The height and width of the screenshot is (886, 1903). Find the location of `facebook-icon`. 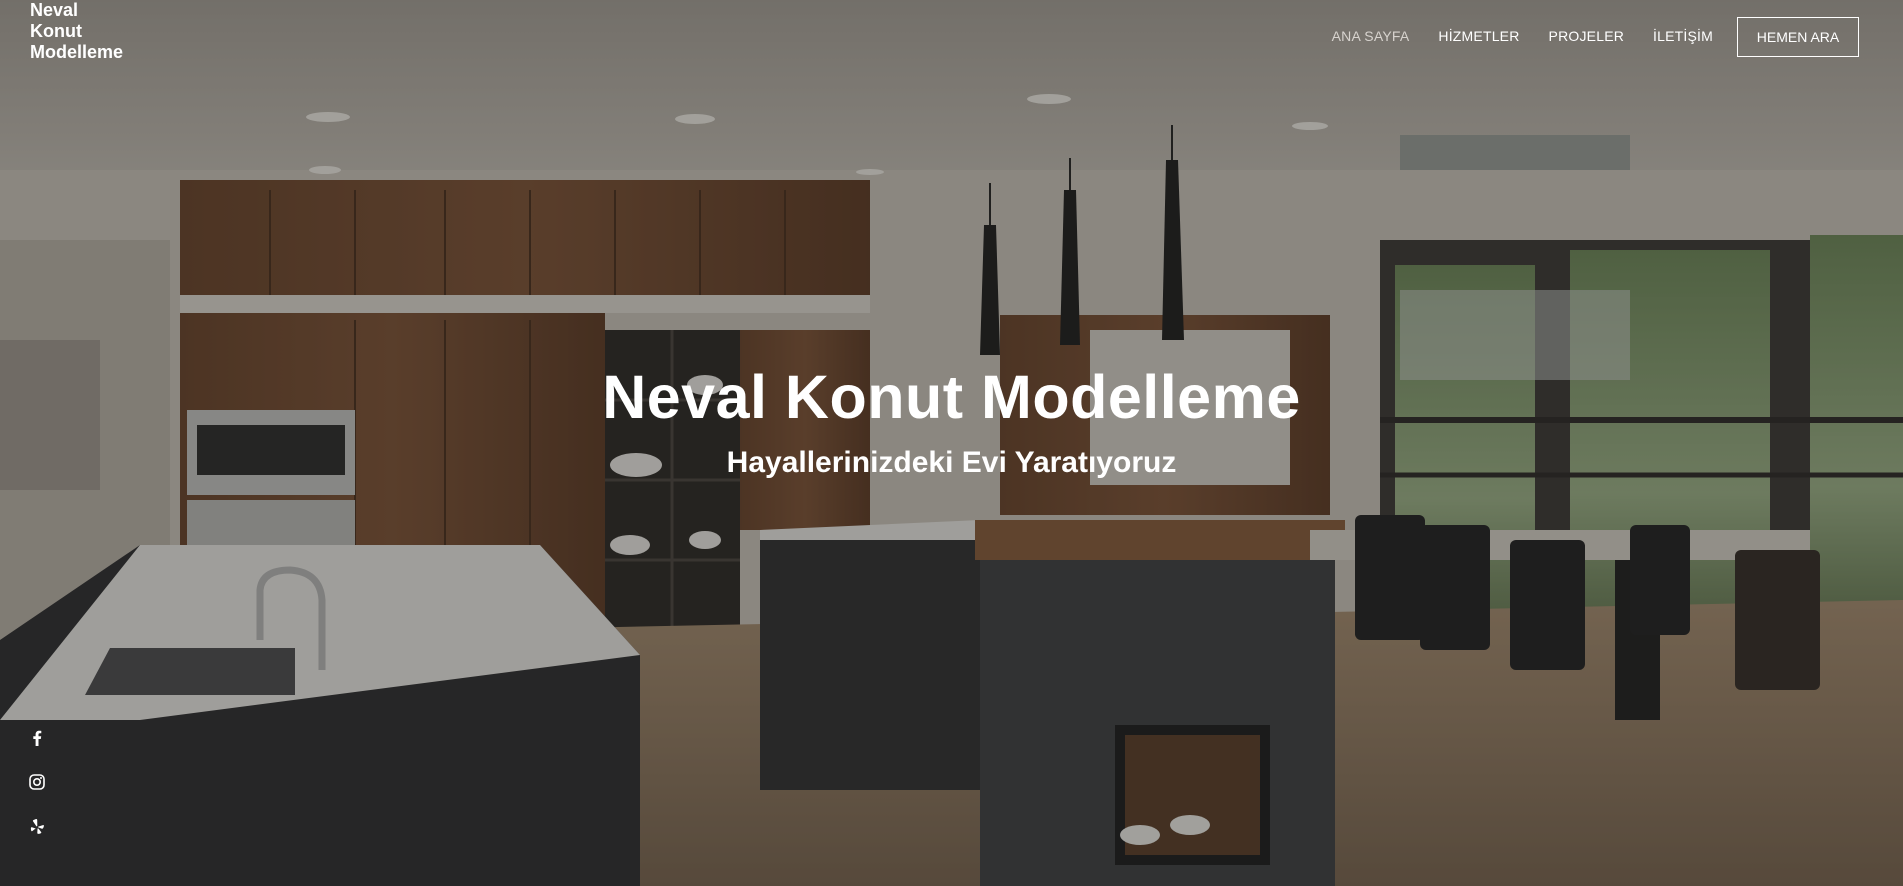

facebook-icon is located at coordinates (37, 738).